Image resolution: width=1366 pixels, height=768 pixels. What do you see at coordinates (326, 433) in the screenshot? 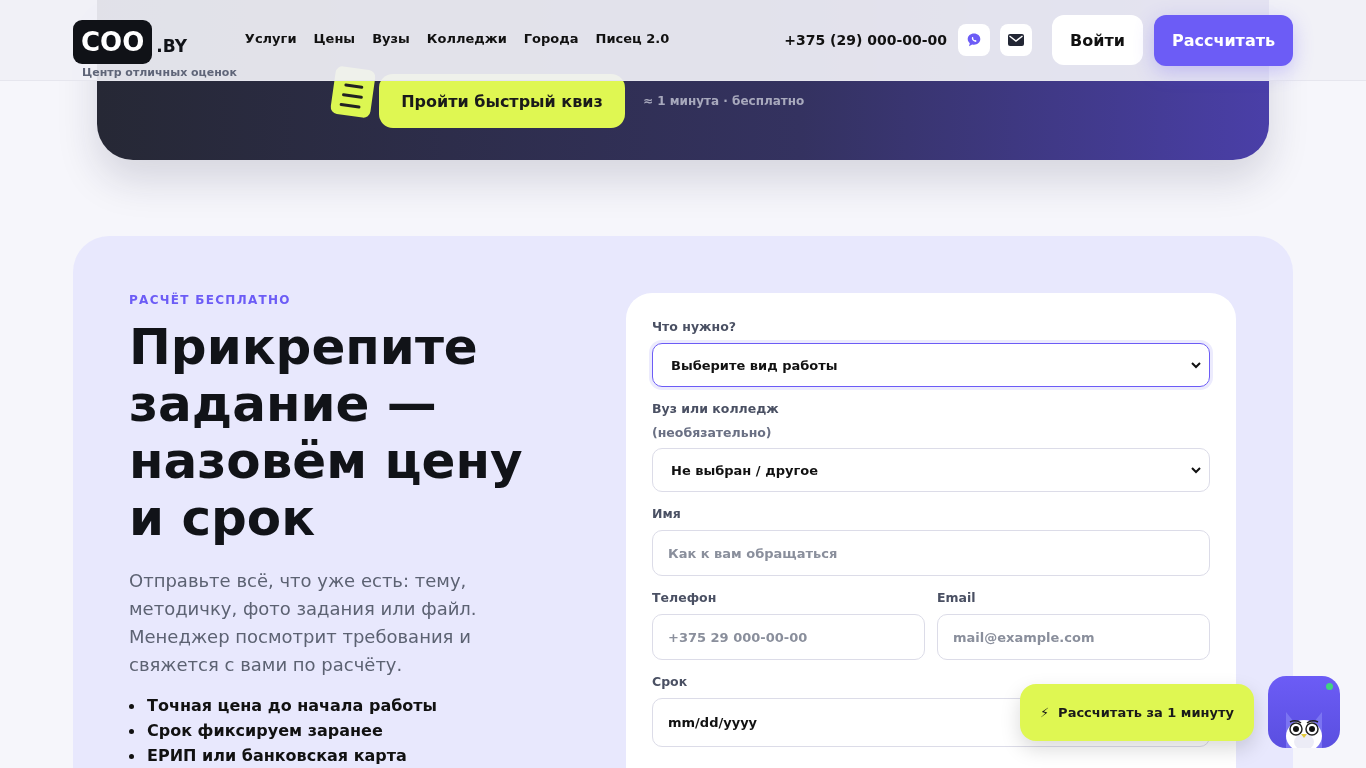
I see `section-title: Прикрепите задание — назовём цену и срок` at bounding box center [326, 433].